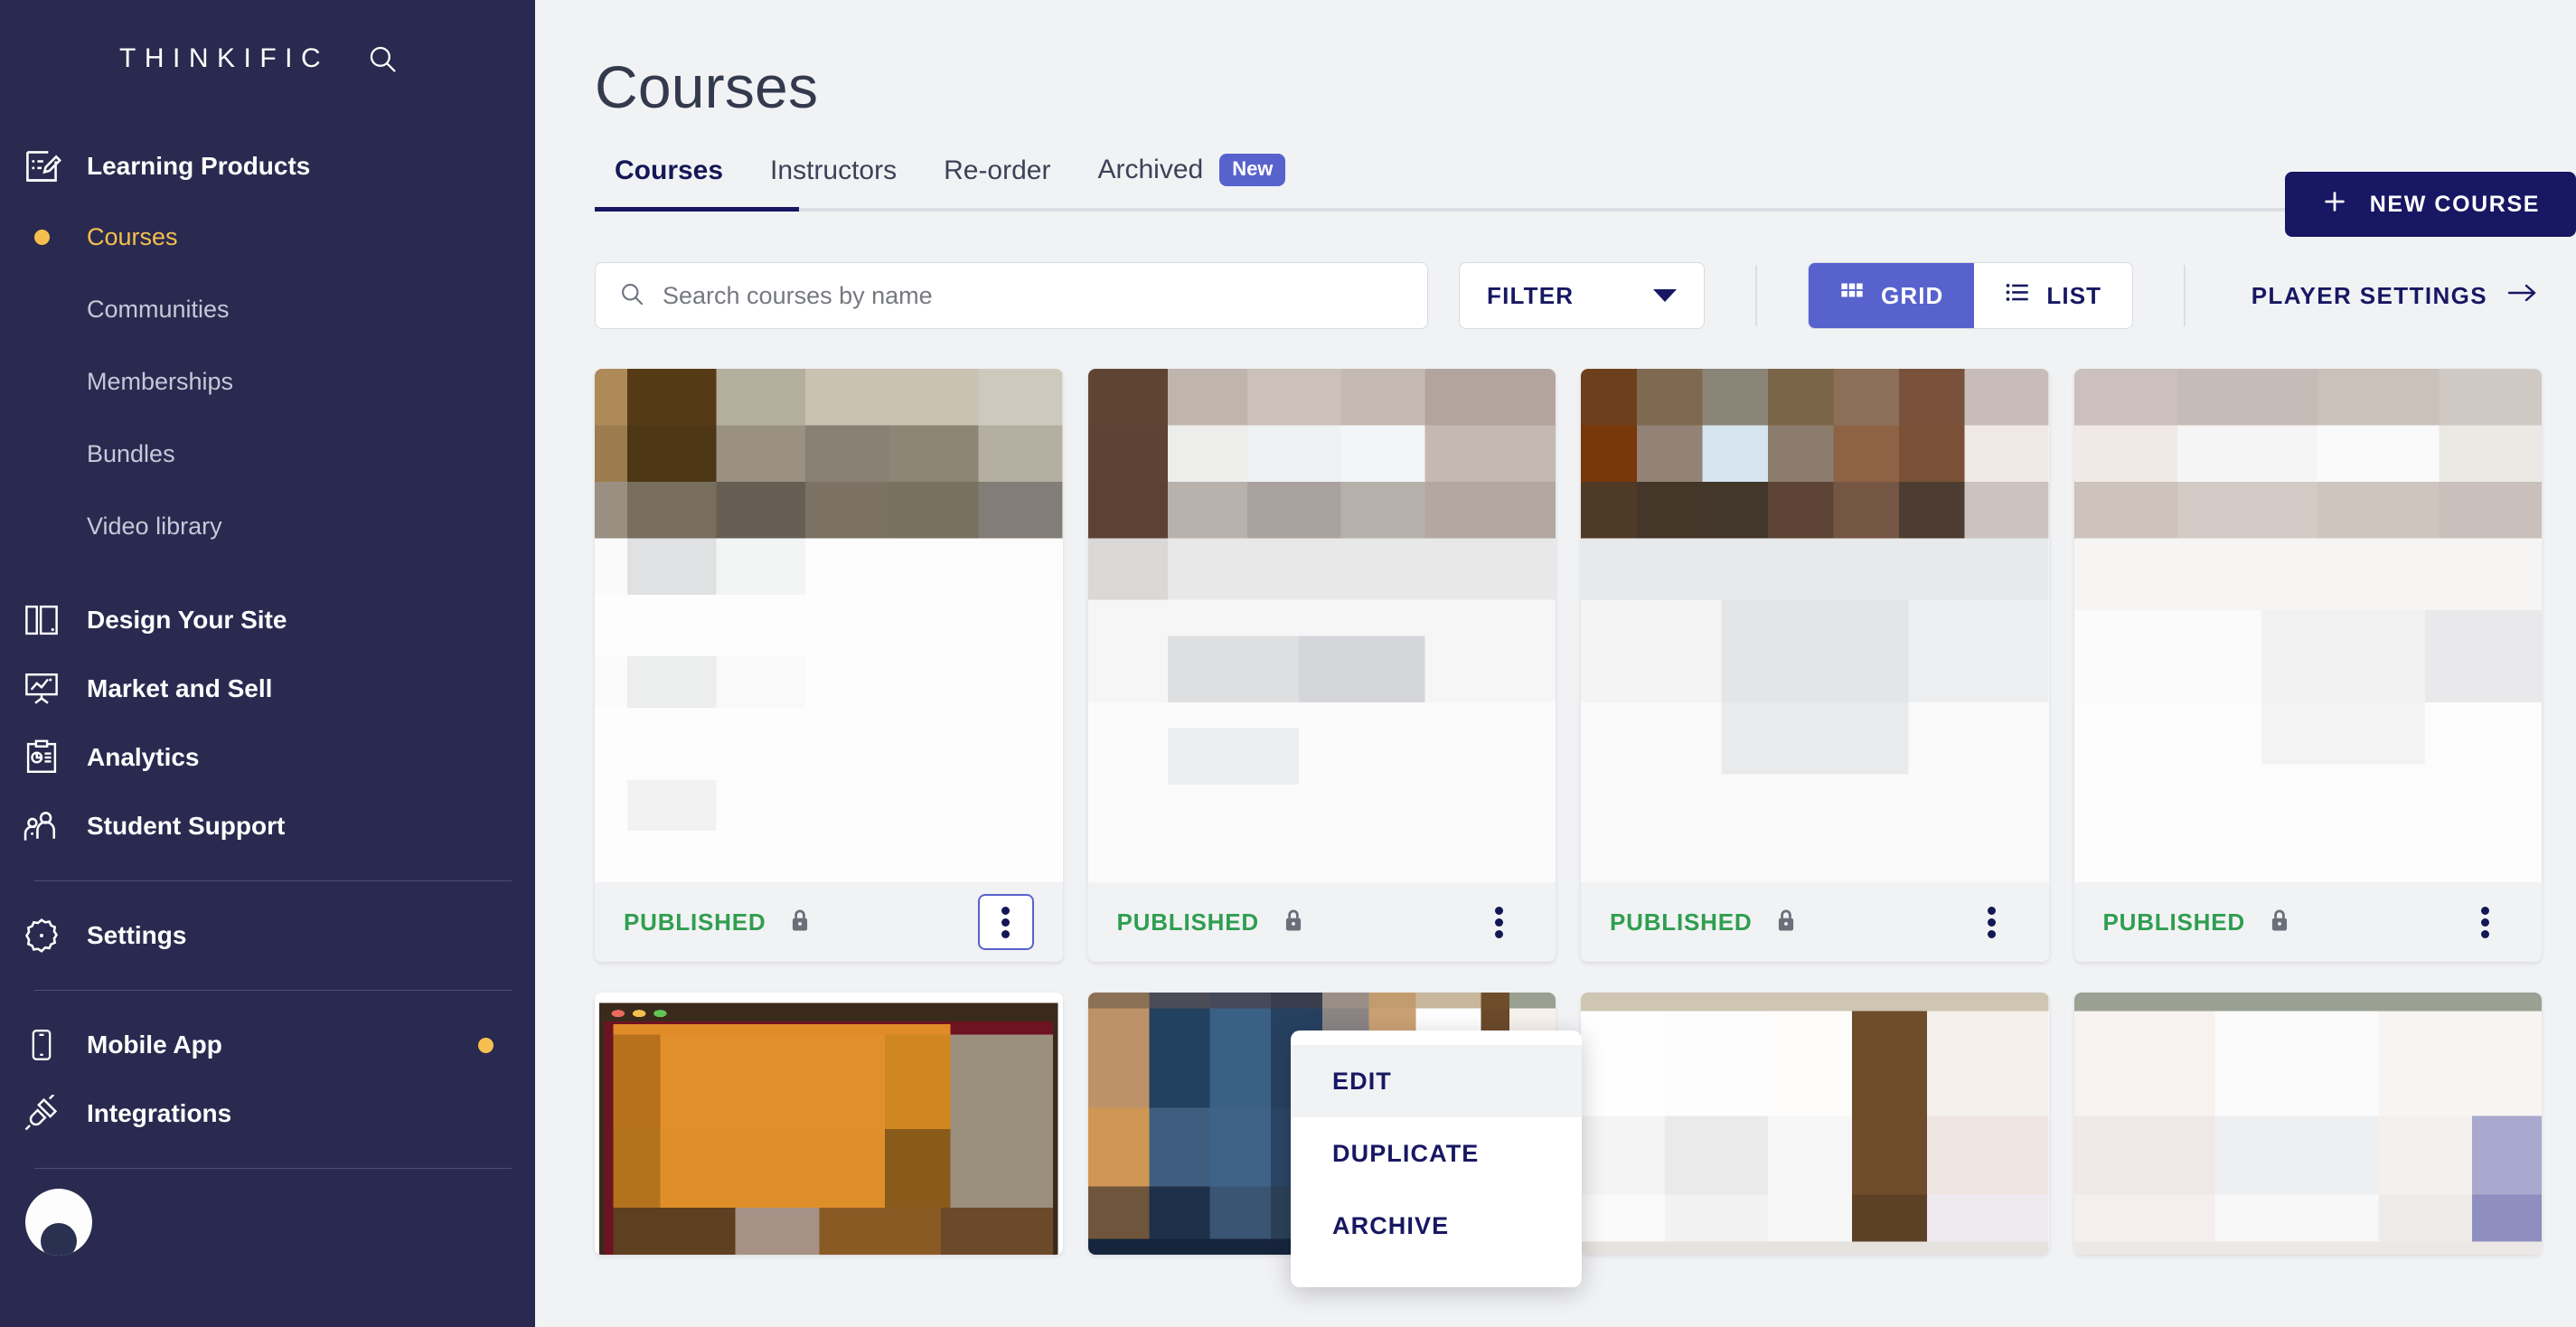  What do you see at coordinates (267, 1113) in the screenshot?
I see `sidebar-item-integrations: Integrations` at bounding box center [267, 1113].